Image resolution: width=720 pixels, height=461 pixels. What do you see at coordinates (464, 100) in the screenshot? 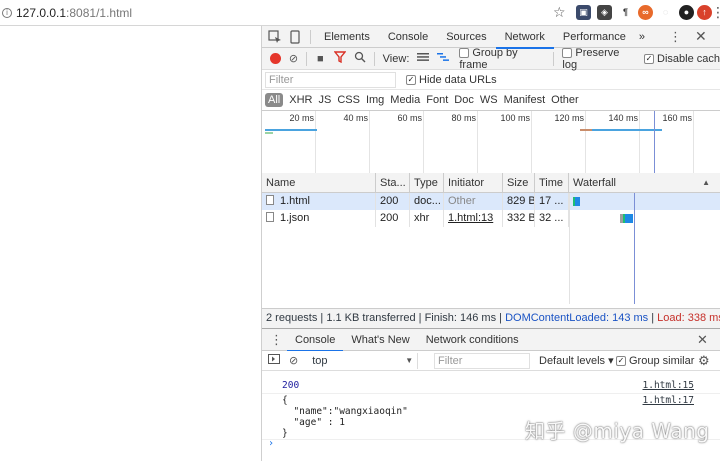
I see `type-filter-doc: Doc` at bounding box center [464, 100].